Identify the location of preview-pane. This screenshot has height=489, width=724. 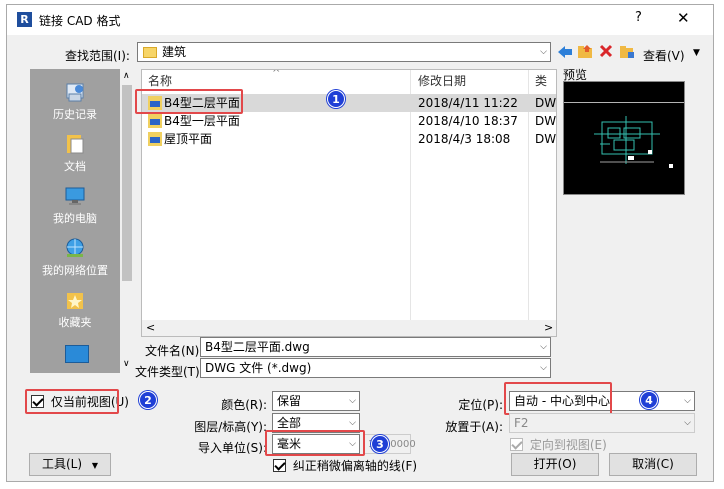
(624, 138).